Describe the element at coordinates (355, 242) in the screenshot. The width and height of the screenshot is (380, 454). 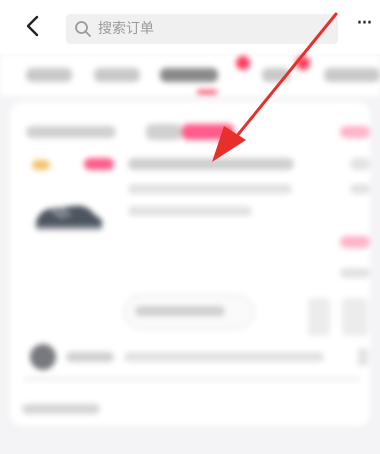
I see `total-price` at that location.